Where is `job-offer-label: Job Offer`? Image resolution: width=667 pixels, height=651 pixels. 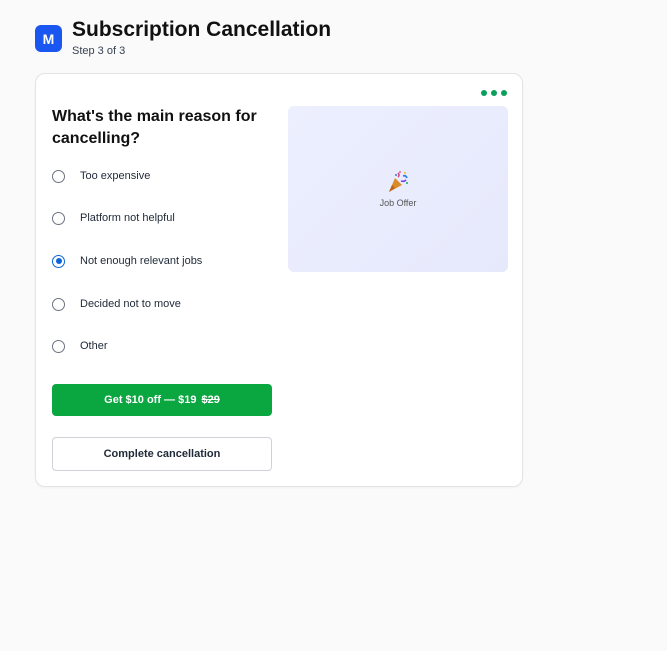 job-offer-label: Job Offer is located at coordinates (398, 203).